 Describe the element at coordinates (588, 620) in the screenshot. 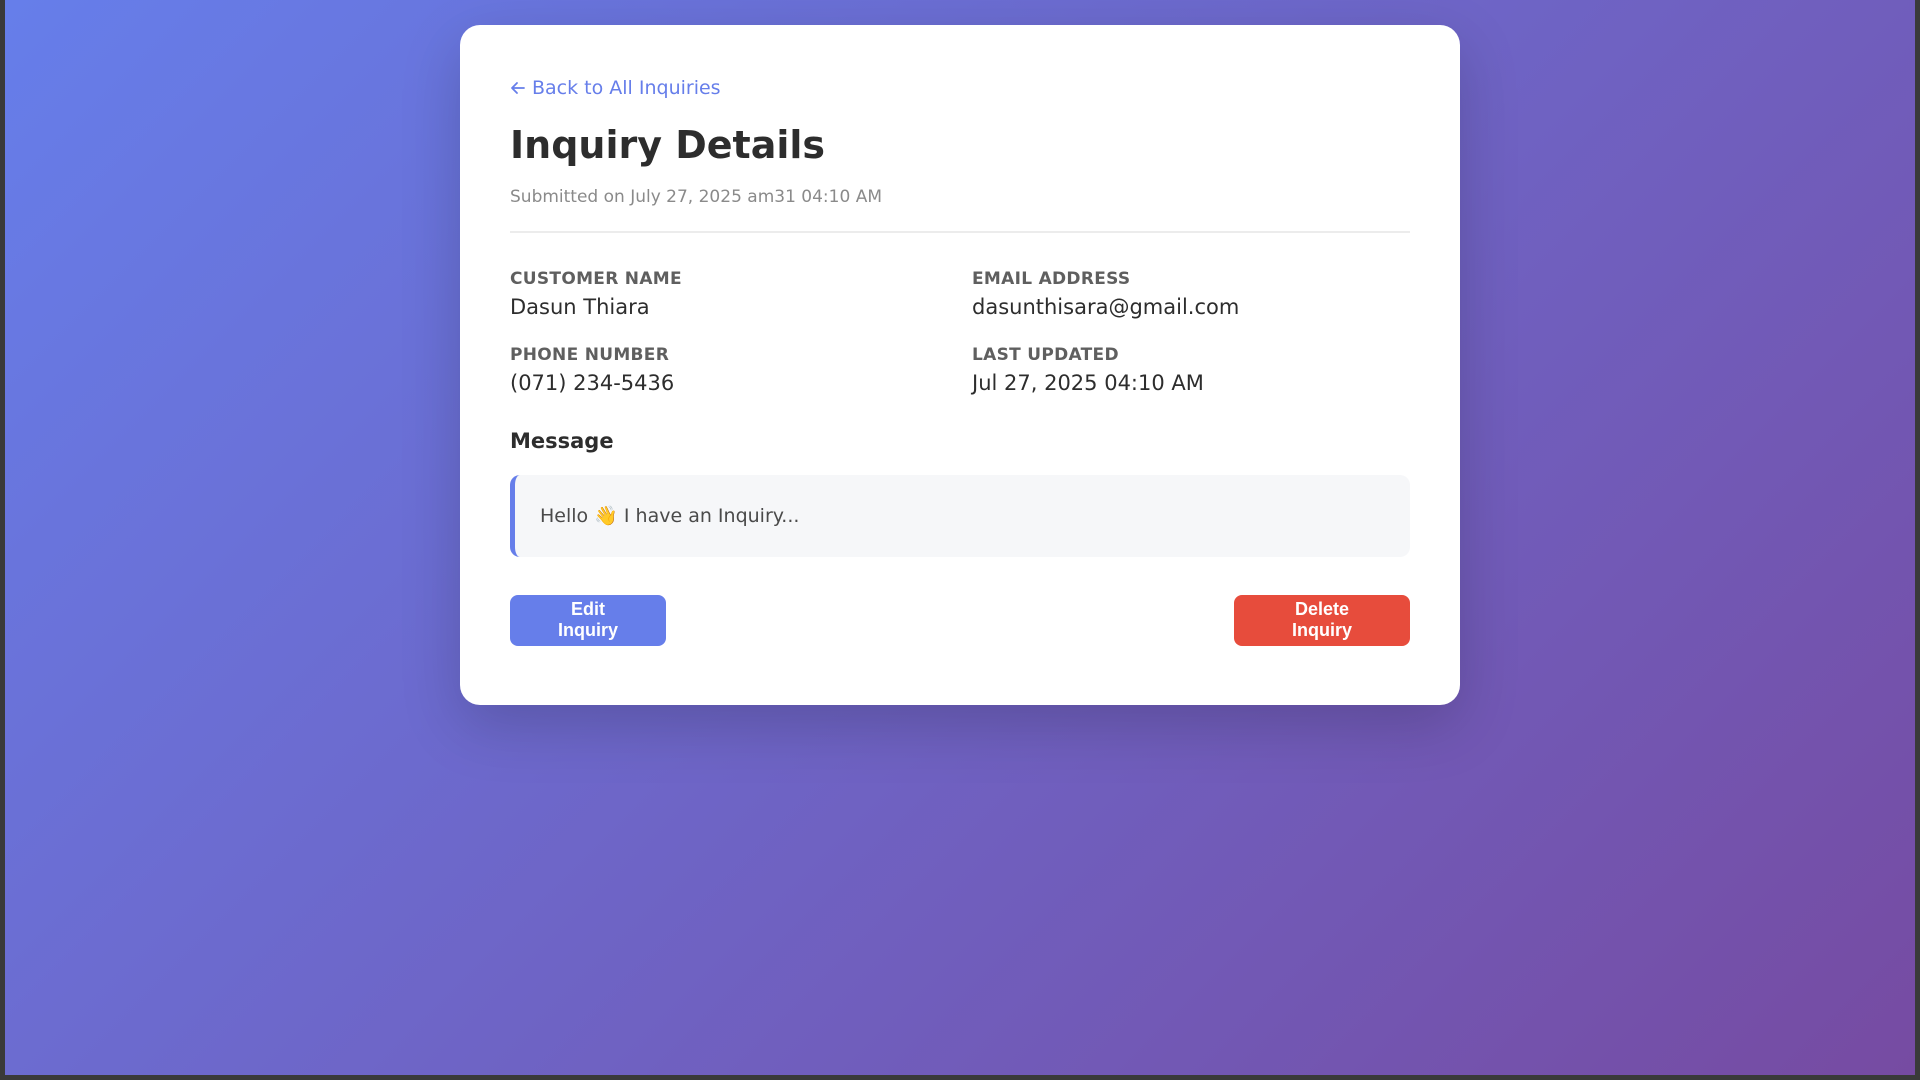

I see `edit-inquiry-button: Edit Inquiry` at that location.